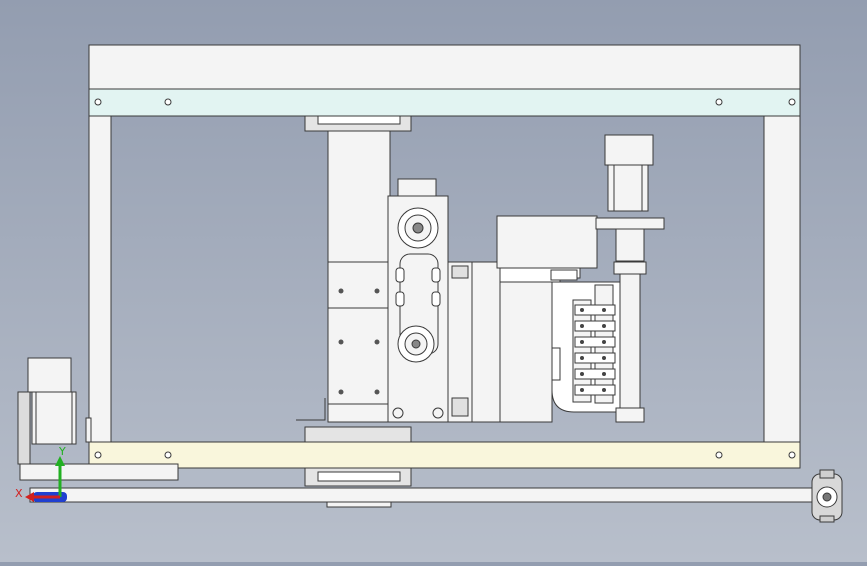 This screenshot has height=566, width=867. What do you see at coordinates (444, 455) in the screenshot?
I see `frame-bottom-rail` at bounding box center [444, 455].